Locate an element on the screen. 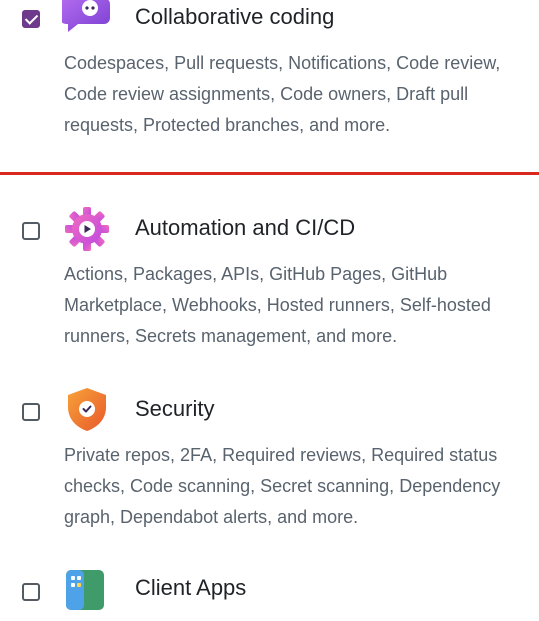  collaborative-coding-checkbox is located at coordinates (31, 19).